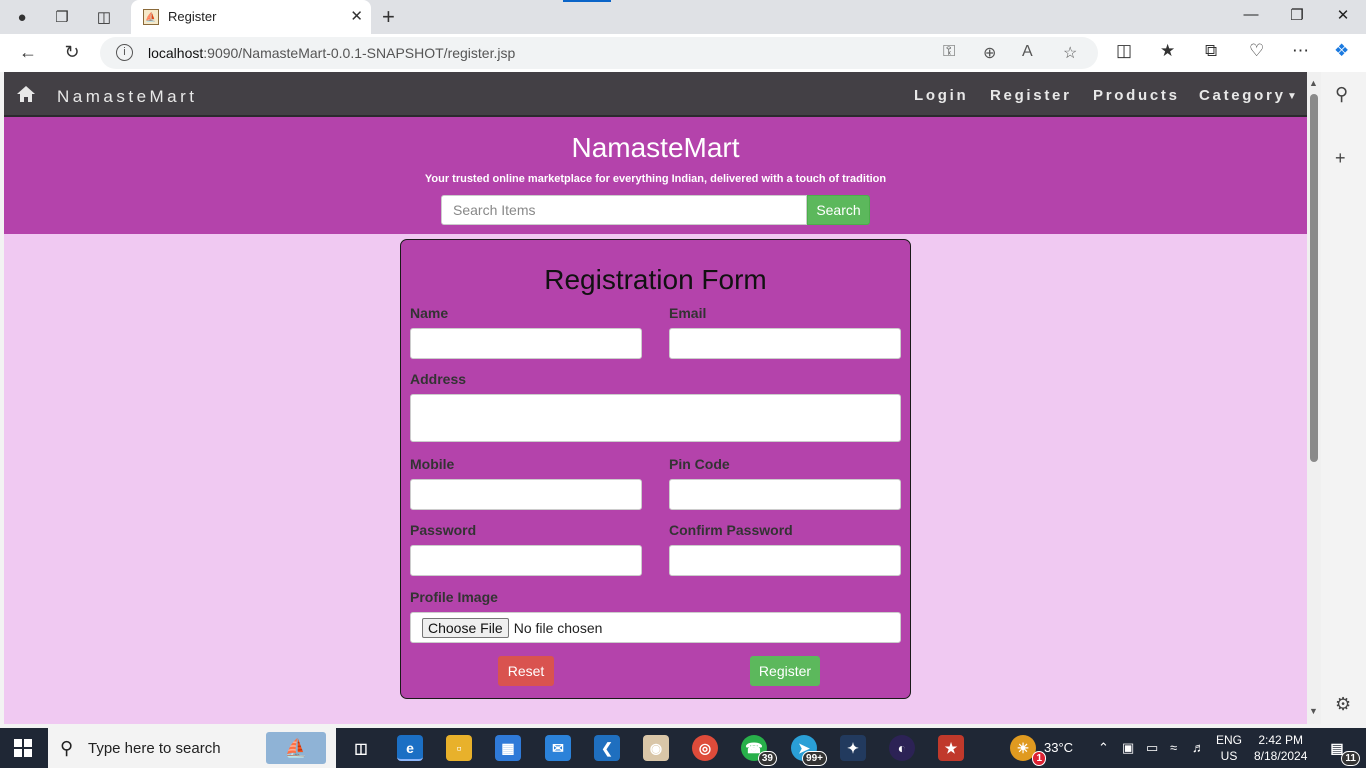 The height and width of the screenshot is (768, 1366). I want to click on windows-start-icon, so click(23, 748).